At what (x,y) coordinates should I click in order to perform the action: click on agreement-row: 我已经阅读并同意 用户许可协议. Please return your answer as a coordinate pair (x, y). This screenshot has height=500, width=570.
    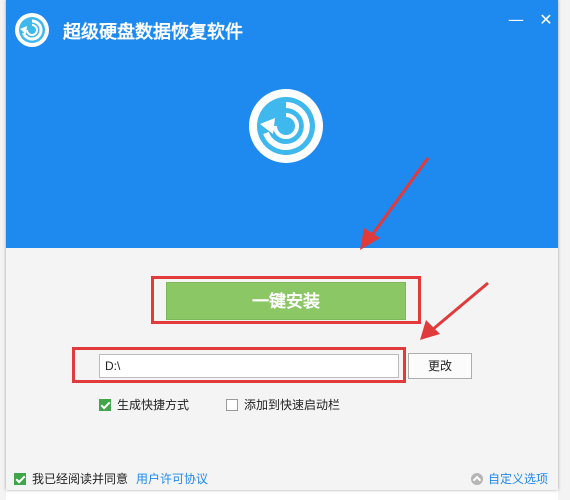
    Looking at the image, I should click on (111, 478).